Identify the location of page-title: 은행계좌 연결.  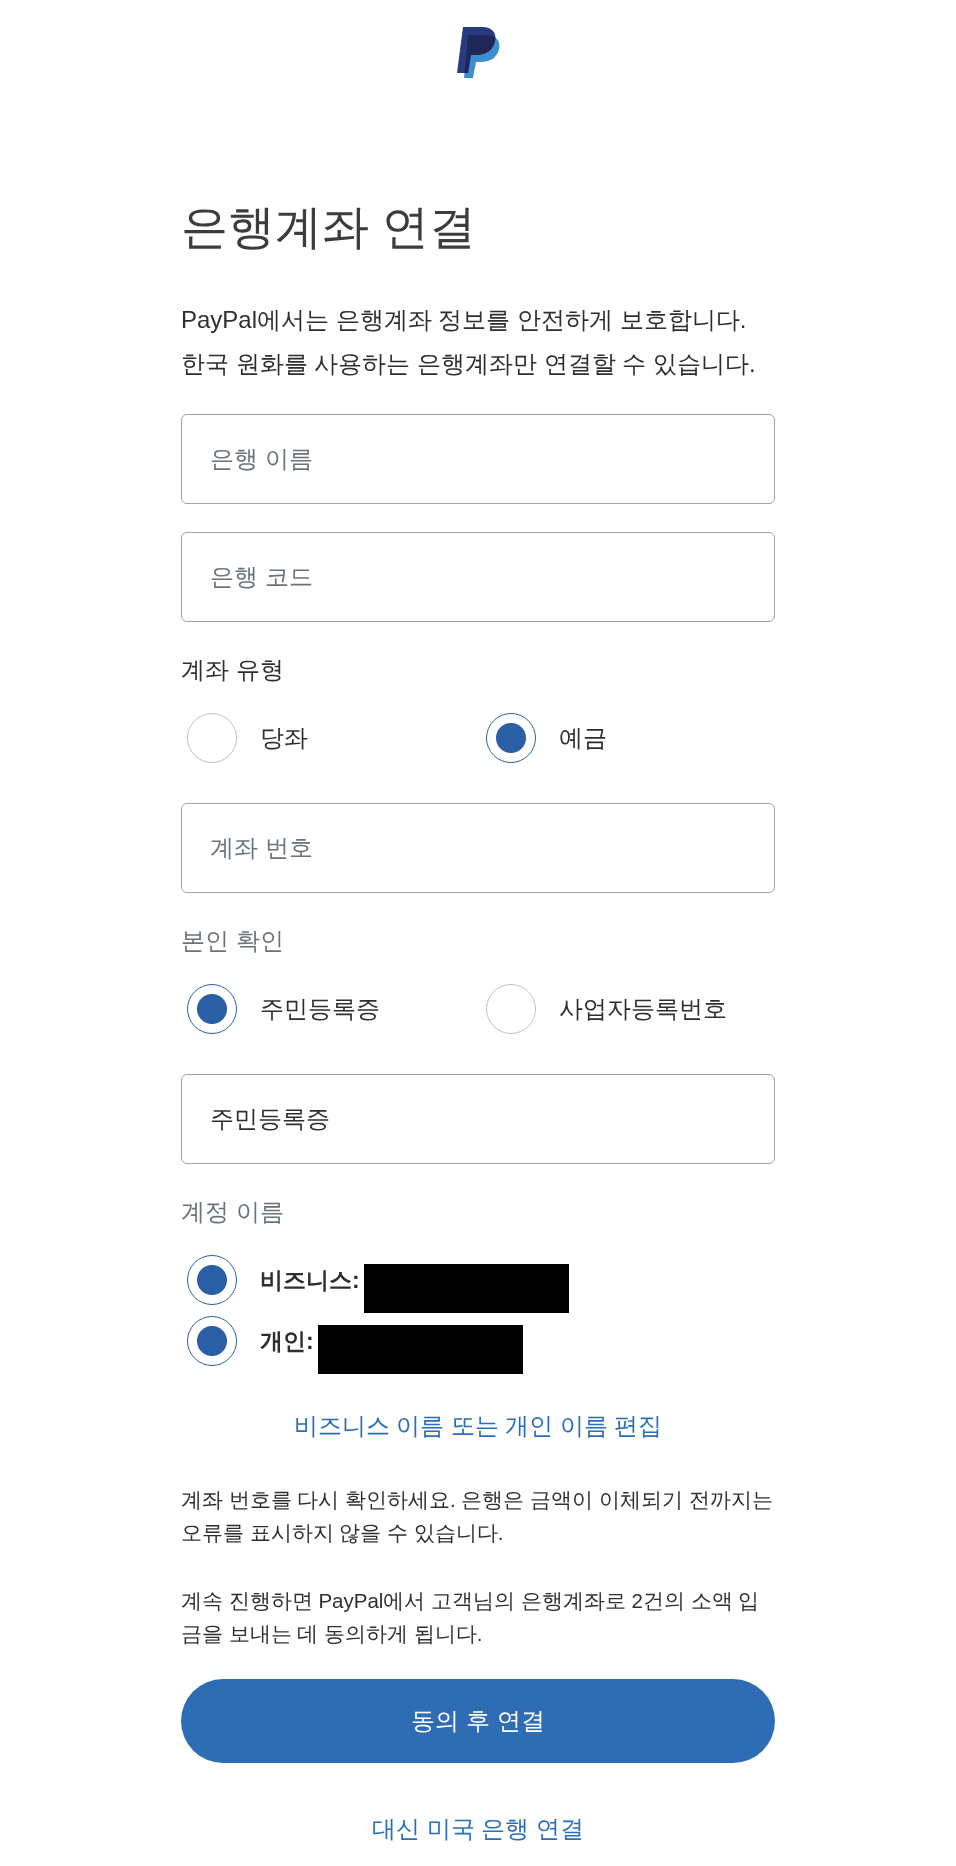
(329, 227).